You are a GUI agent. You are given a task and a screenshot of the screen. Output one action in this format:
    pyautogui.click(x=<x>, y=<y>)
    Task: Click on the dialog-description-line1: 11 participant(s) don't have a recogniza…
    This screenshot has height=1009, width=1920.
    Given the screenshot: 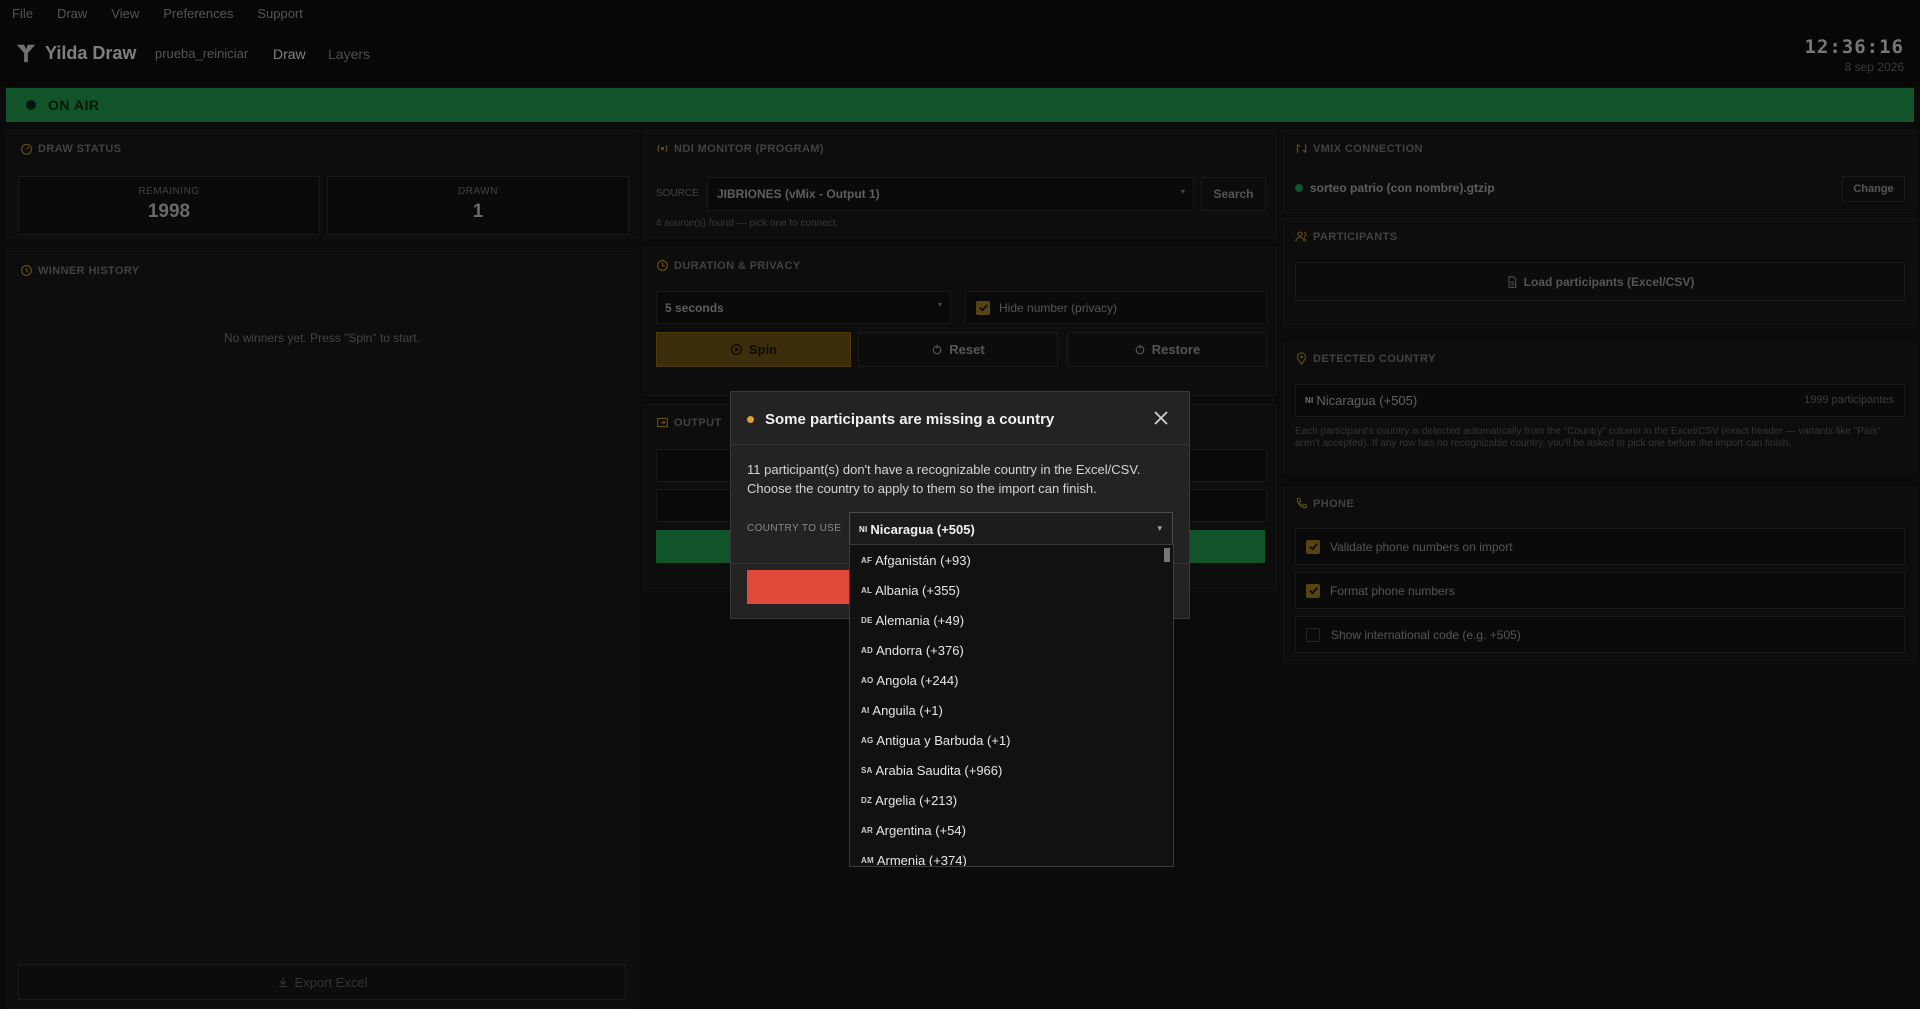 What is the action you would take?
    pyautogui.click(x=944, y=469)
    